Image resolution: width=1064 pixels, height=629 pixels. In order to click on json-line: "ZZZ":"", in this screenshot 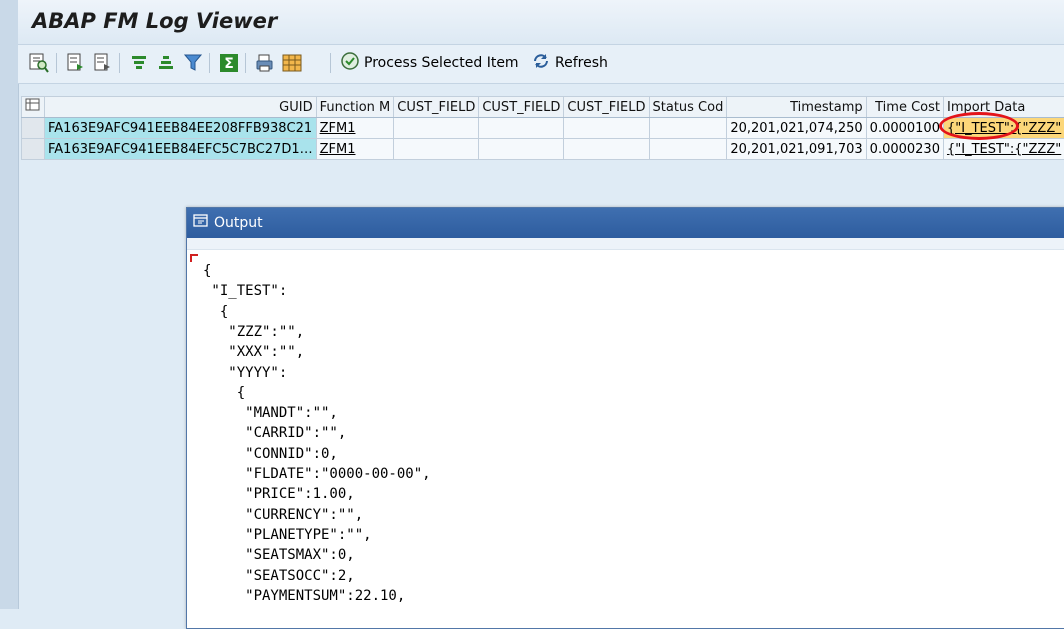, I will do `click(253, 332)`.